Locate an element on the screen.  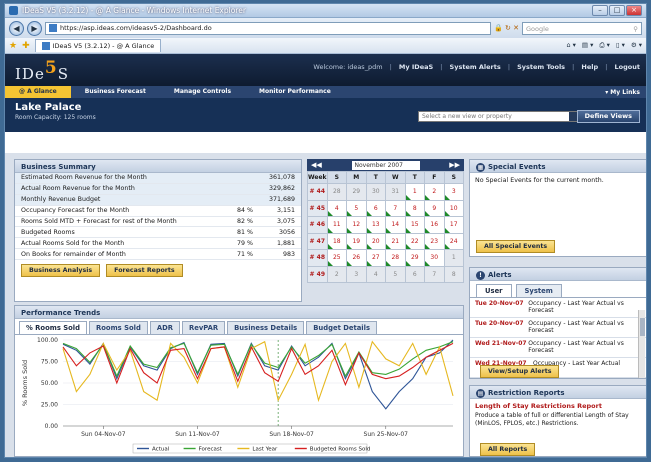
business-analysis-button: Business Analysis is located at coordinates (61, 271).